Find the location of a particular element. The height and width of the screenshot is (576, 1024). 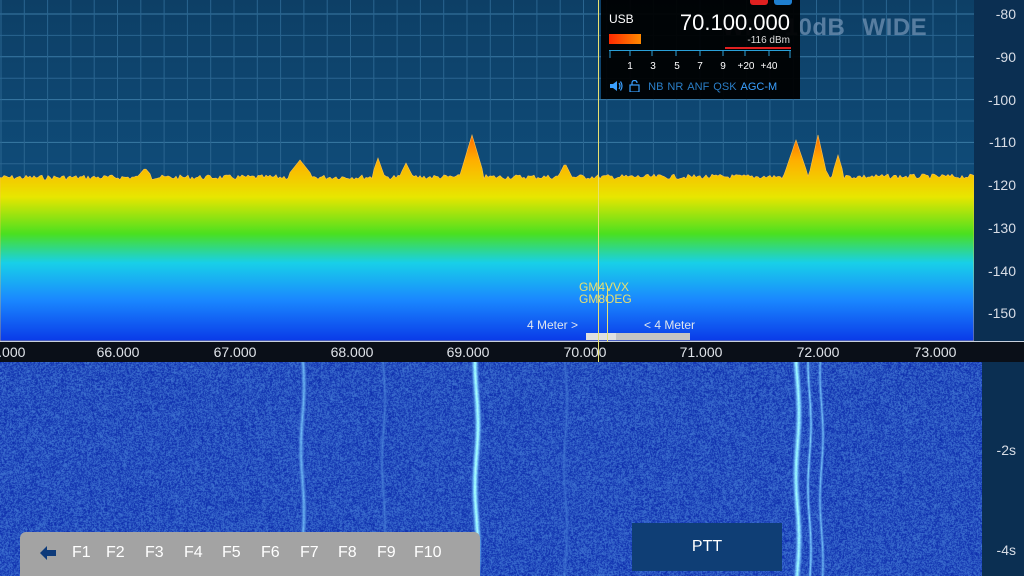

arrow-left-icon is located at coordinates (48, 553).